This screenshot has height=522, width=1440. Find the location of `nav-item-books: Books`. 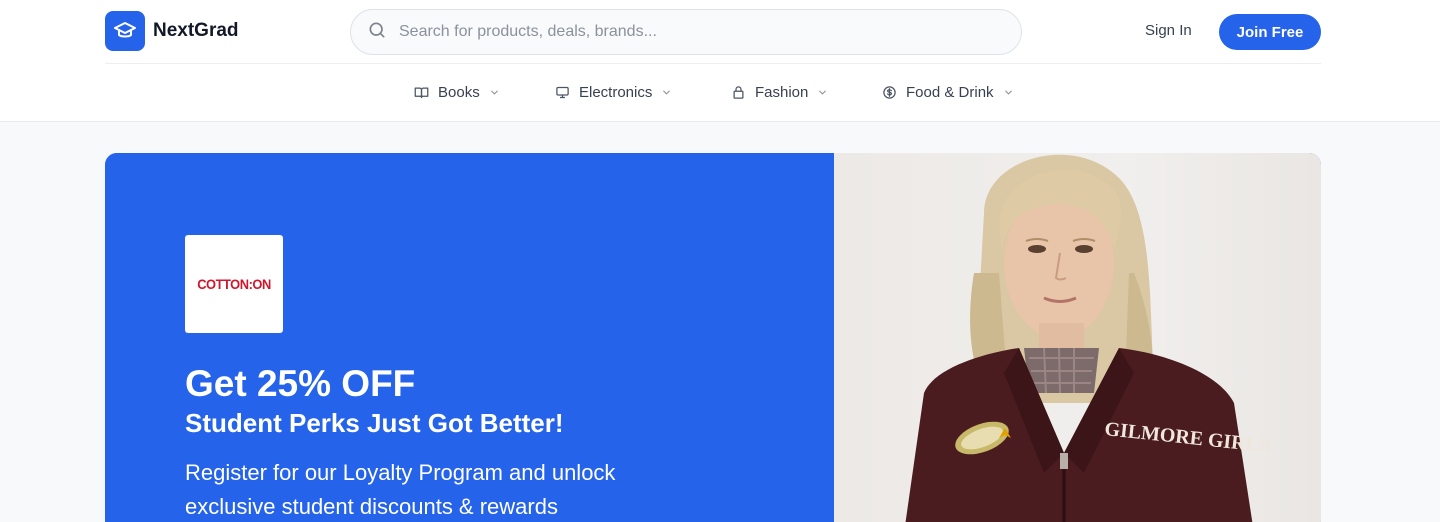

nav-item-books: Books is located at coordinates (457, 92).